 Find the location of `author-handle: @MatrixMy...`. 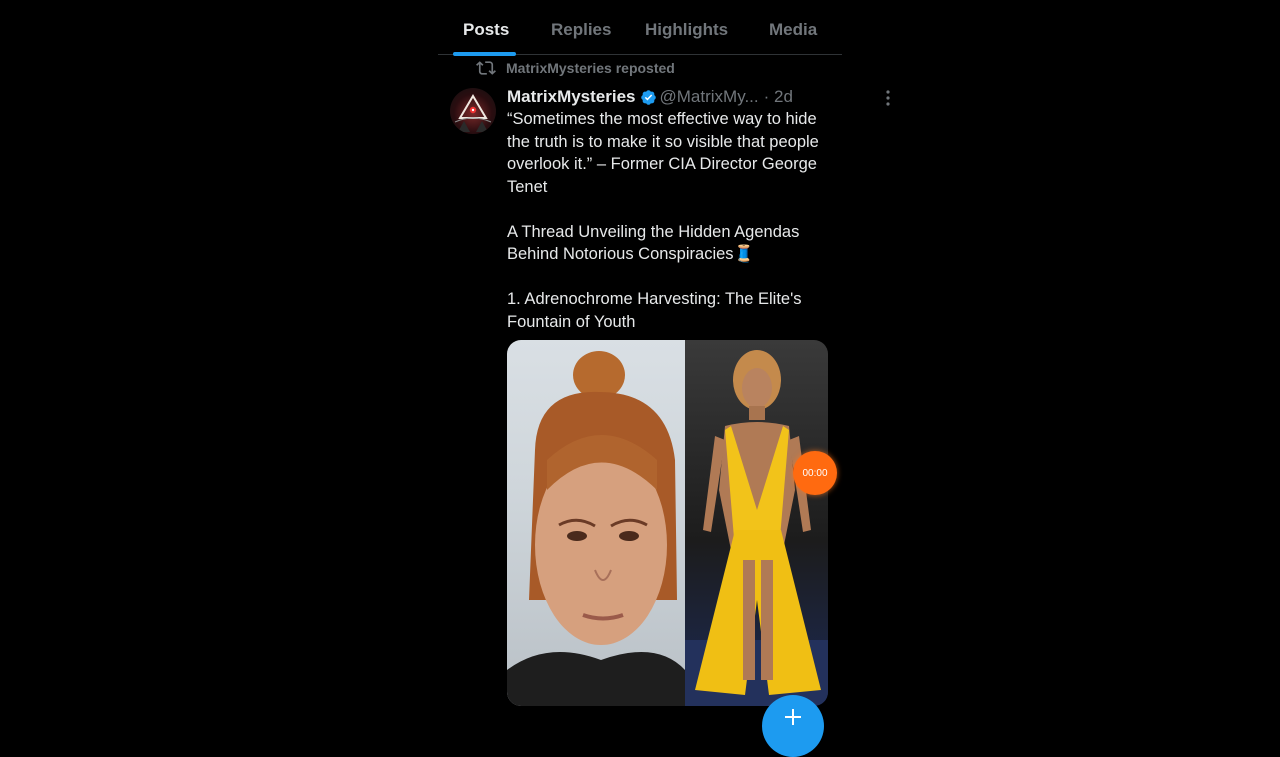

author-handle: @MatrixMy... is located at coordinates (709, 97).